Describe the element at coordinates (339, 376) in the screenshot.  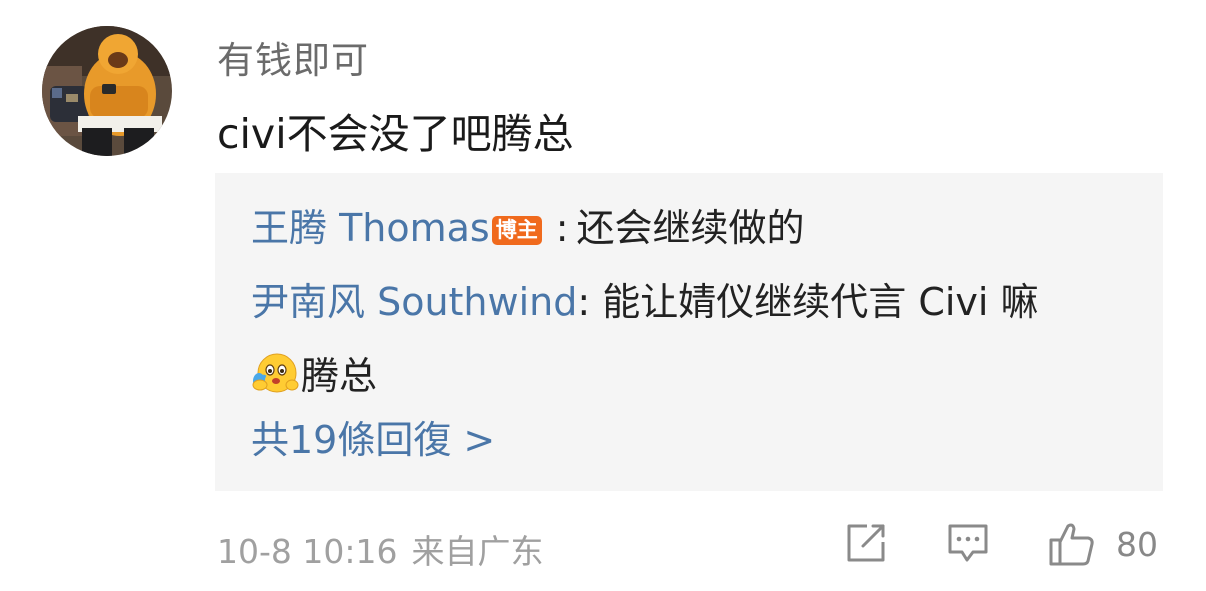
I see `reply-text-tail: 腾总` at that location.